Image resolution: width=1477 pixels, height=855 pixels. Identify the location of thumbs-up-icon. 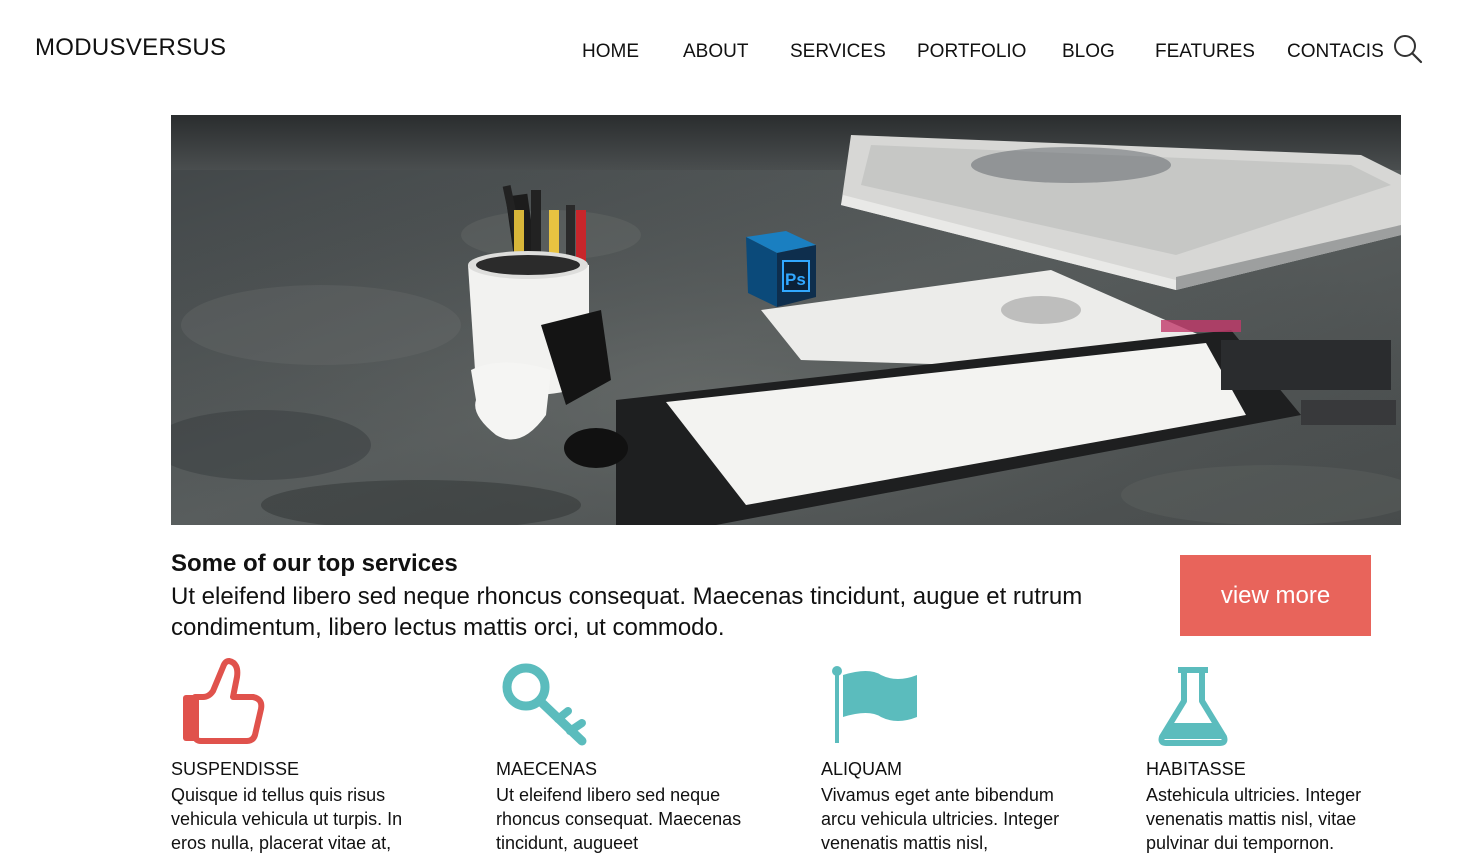
(224, 701).